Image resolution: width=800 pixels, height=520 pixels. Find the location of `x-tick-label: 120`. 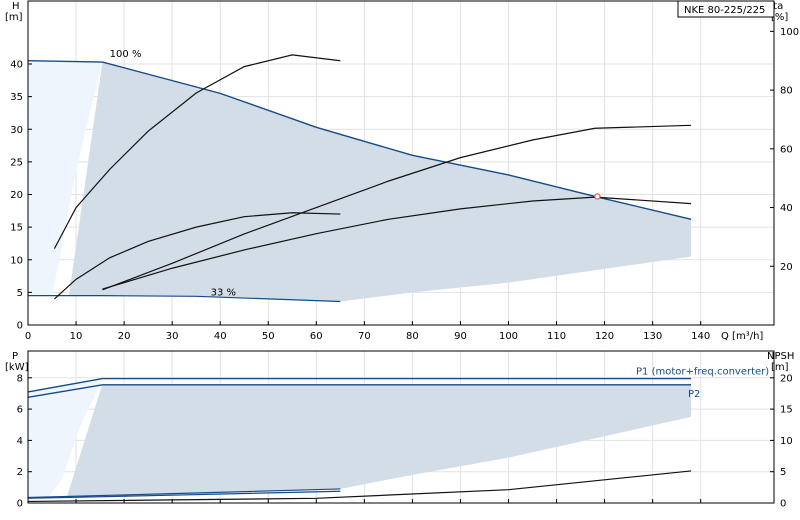

x-tick-label: 120 is located at coordinates (604, 336).